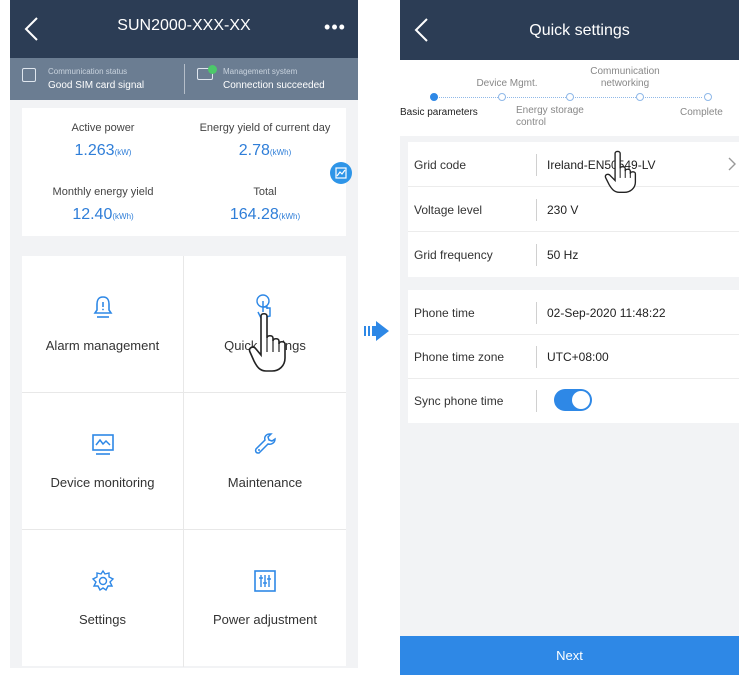  I want to click on more-dots-icon: •••, so click(335, 27).